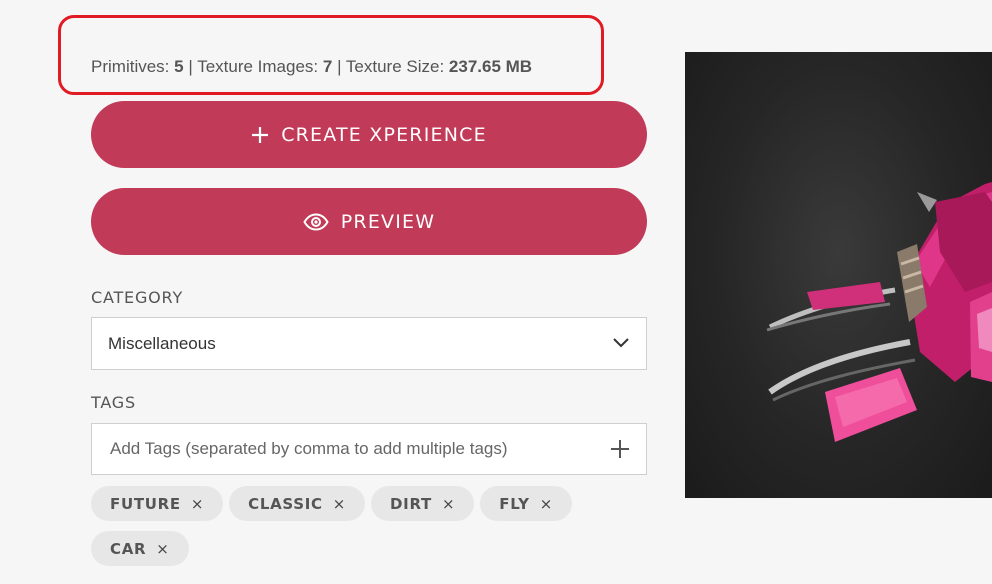  I want to click on texture-images-label: Texture Images:, so click(258, 66).